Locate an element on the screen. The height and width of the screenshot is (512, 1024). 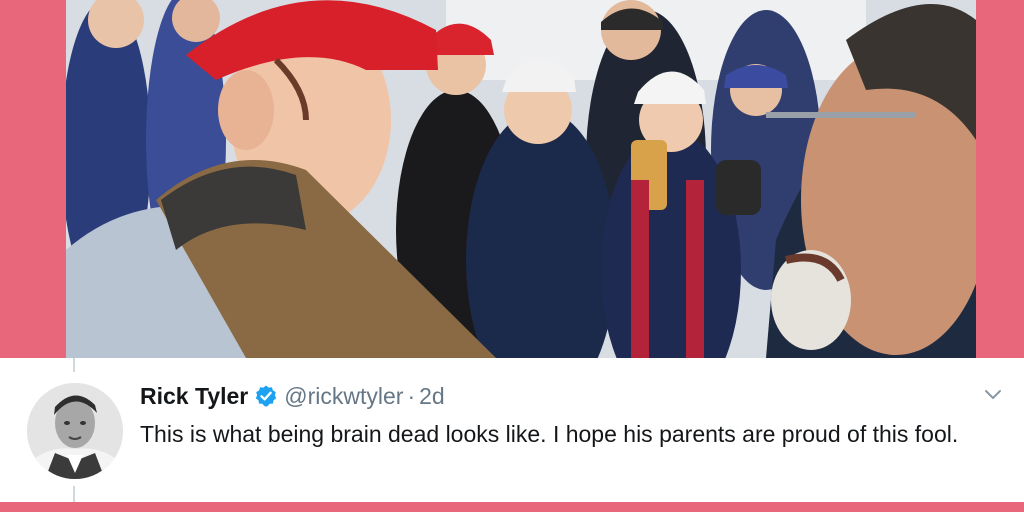
tweet-header: Rick Tyler @rickwtyler · 2d is located at coordinates (292, 396).